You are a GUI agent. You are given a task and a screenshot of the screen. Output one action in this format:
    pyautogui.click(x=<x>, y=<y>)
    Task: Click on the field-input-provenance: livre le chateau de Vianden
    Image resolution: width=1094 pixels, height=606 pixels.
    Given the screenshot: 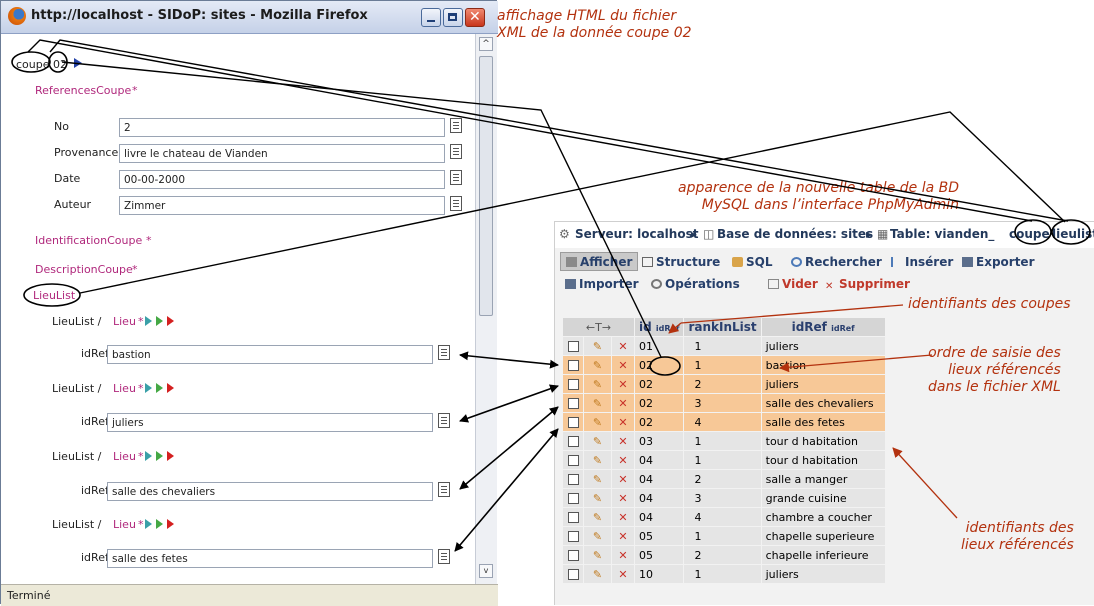 What is the action you would take?
    pyautogui.click(x=282, y=153)
    